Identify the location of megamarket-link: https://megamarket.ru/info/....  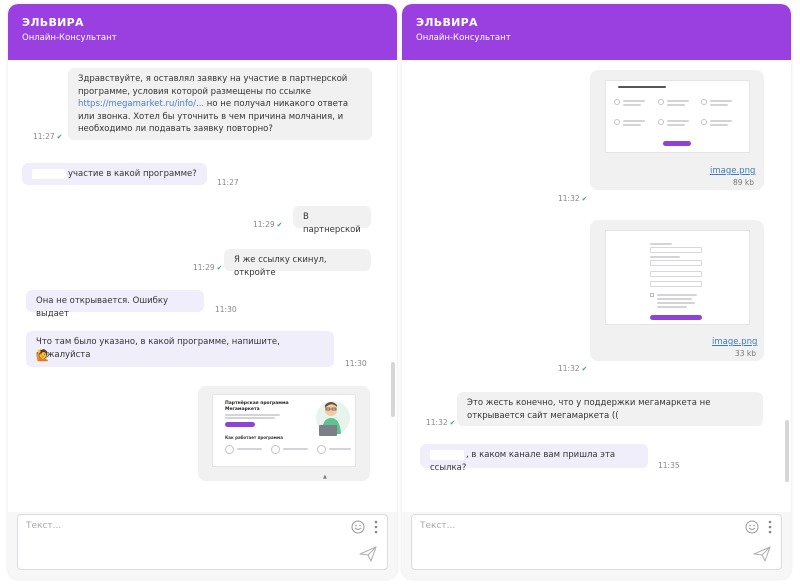
(141, 104).